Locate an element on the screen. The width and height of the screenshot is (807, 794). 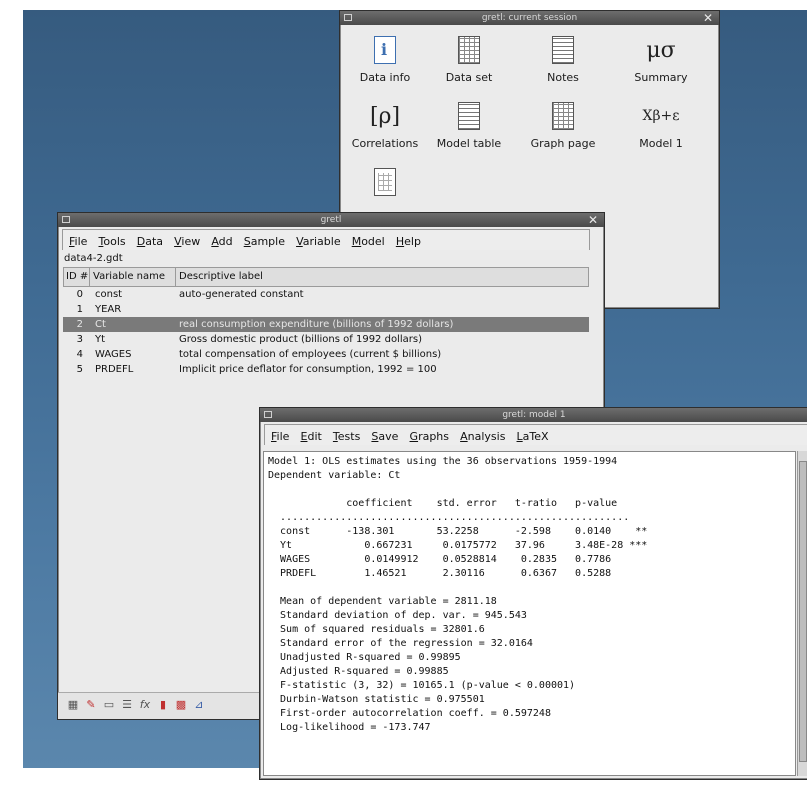
graph-icon is located at coordinates (385, 182).